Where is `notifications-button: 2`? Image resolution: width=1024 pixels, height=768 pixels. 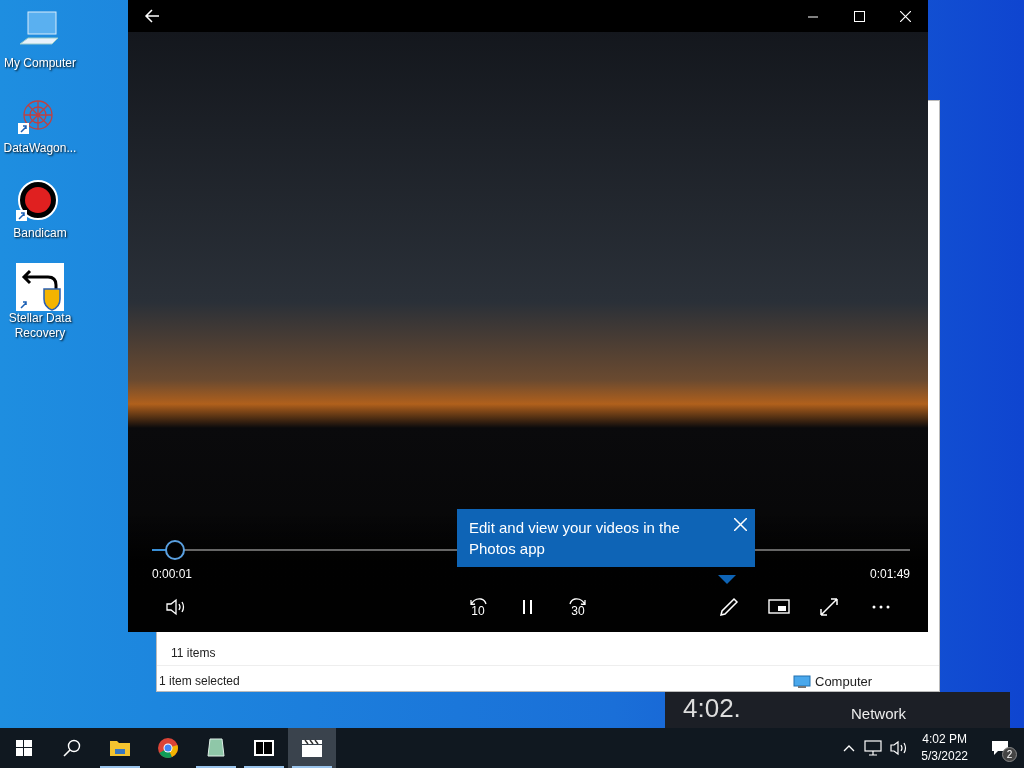
notifications-button: 2 is located at coordinates (1000, 748).